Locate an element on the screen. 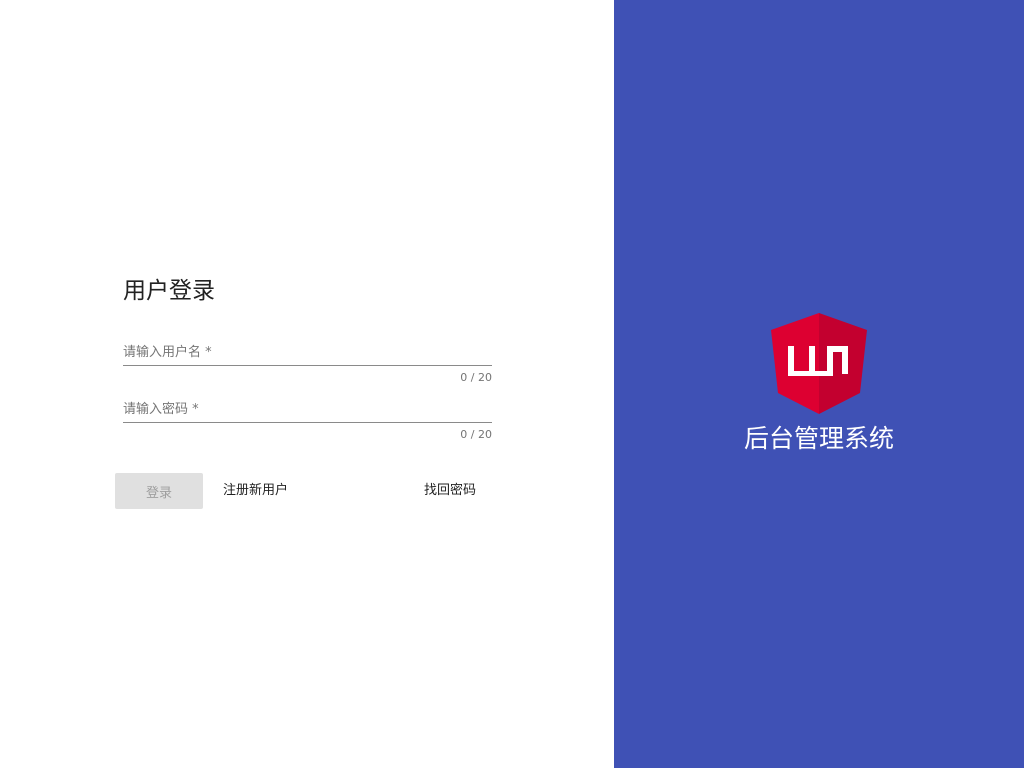 This screenshot has width=1024, height=768. username-field: 0 / 20 is located at coordinates (307, 363).